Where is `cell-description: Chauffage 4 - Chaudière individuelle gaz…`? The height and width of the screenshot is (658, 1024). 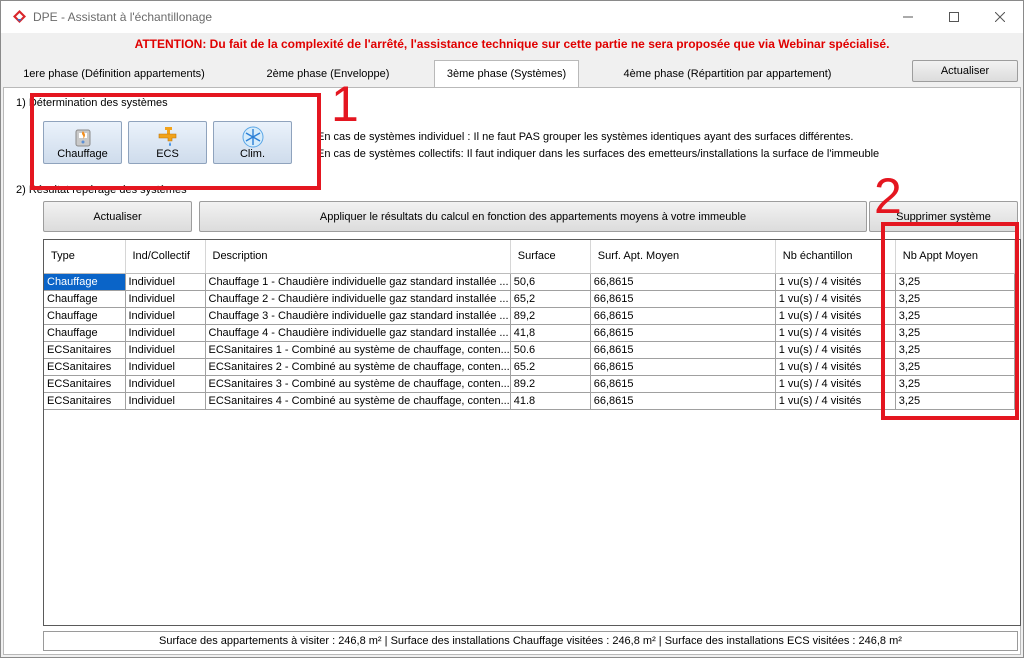 cell-description: Chauffage 4 - Chaudière individuelle gaz… is located at coordinates (358, 333).